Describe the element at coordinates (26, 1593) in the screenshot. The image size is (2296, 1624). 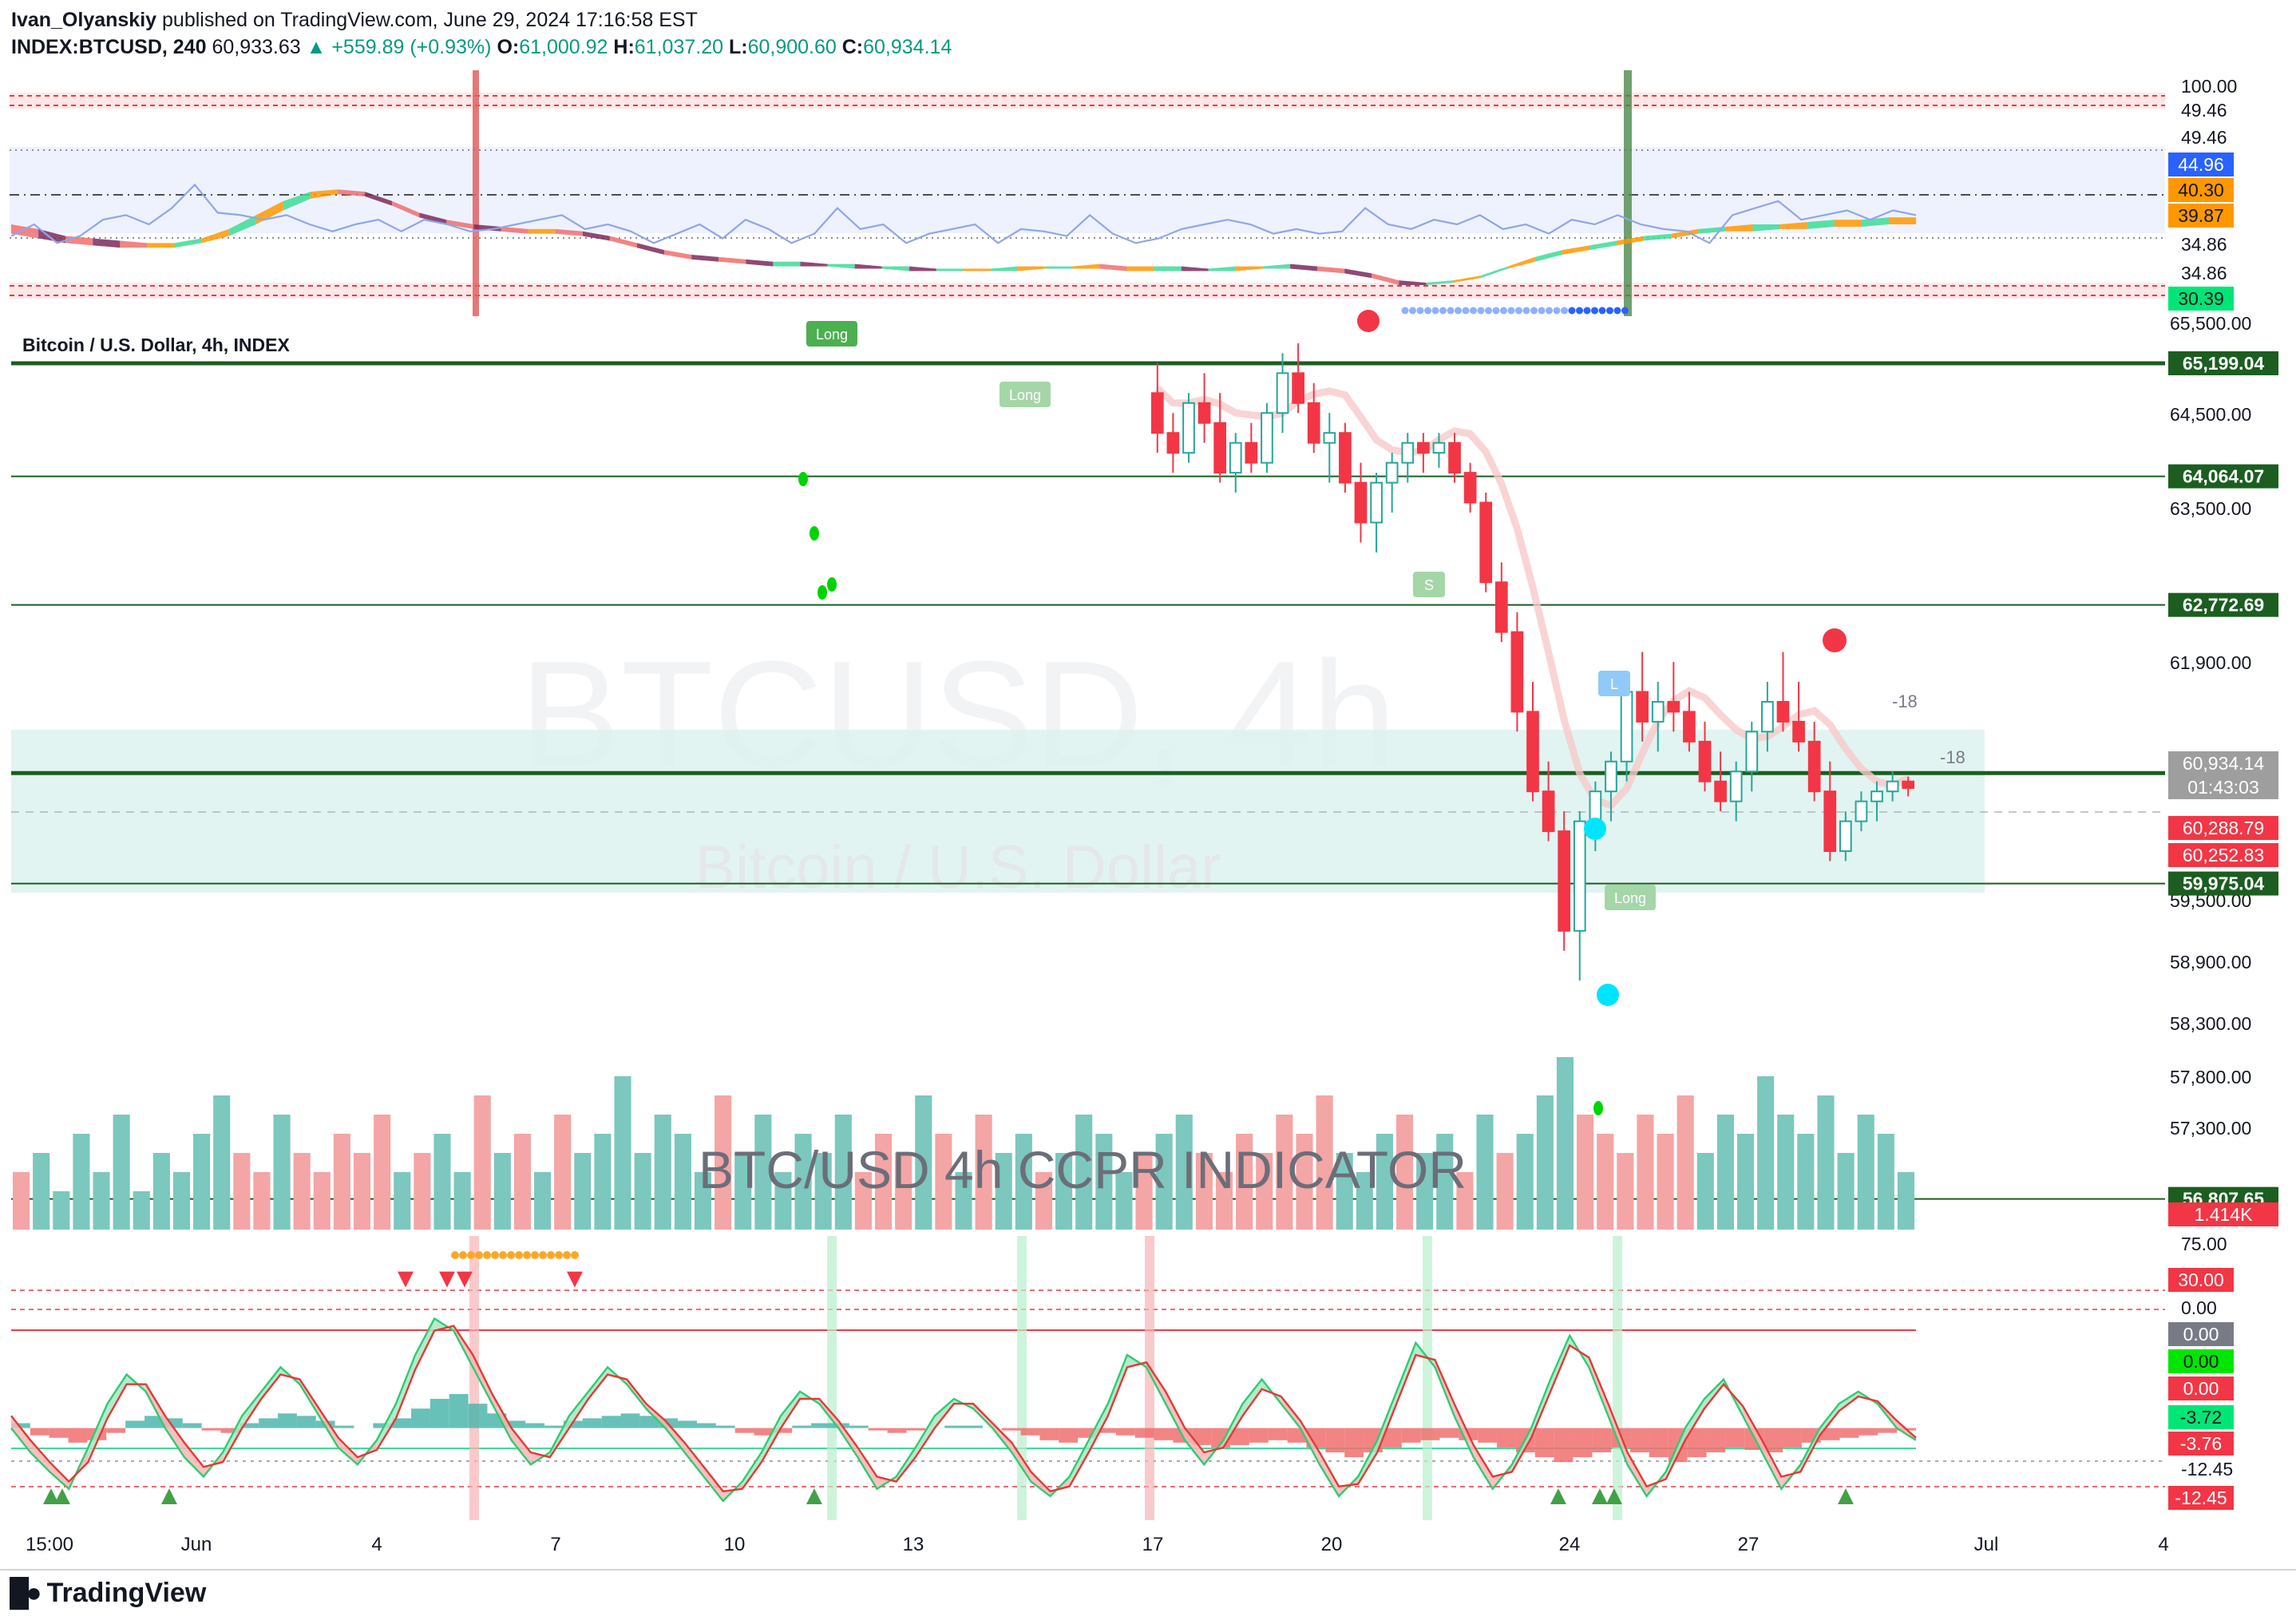
I see `logo-mark-icon: █●` at that location.